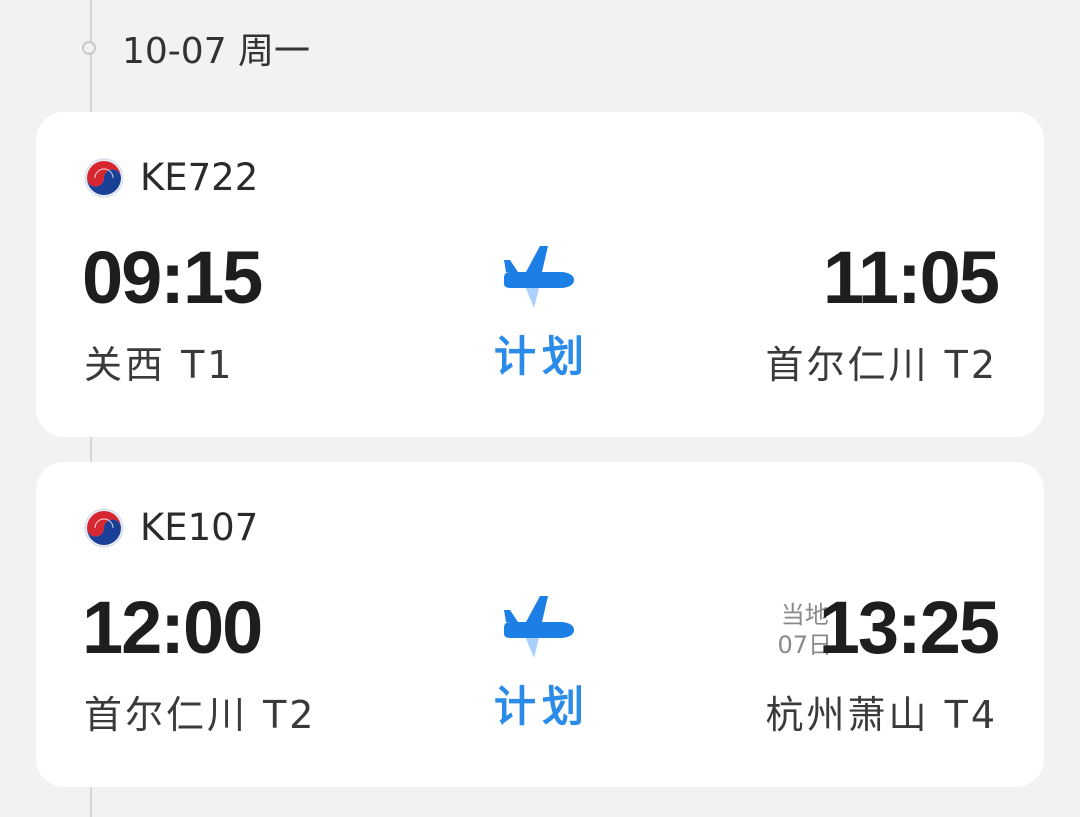 This screenshot has height=817, width=1080. Describe the element at coordinates (172, 627) in the screenshot. I see `departure-time: 12:00` at that location.